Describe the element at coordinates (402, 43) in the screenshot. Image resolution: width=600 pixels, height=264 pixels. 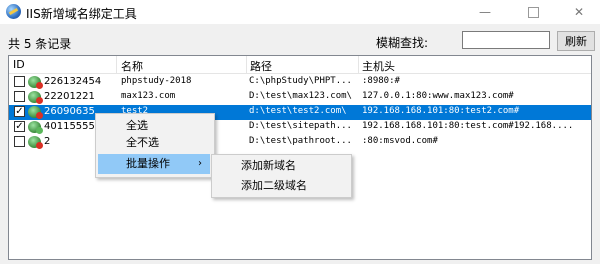
I see `search-label: 模糊查找:` at that location.